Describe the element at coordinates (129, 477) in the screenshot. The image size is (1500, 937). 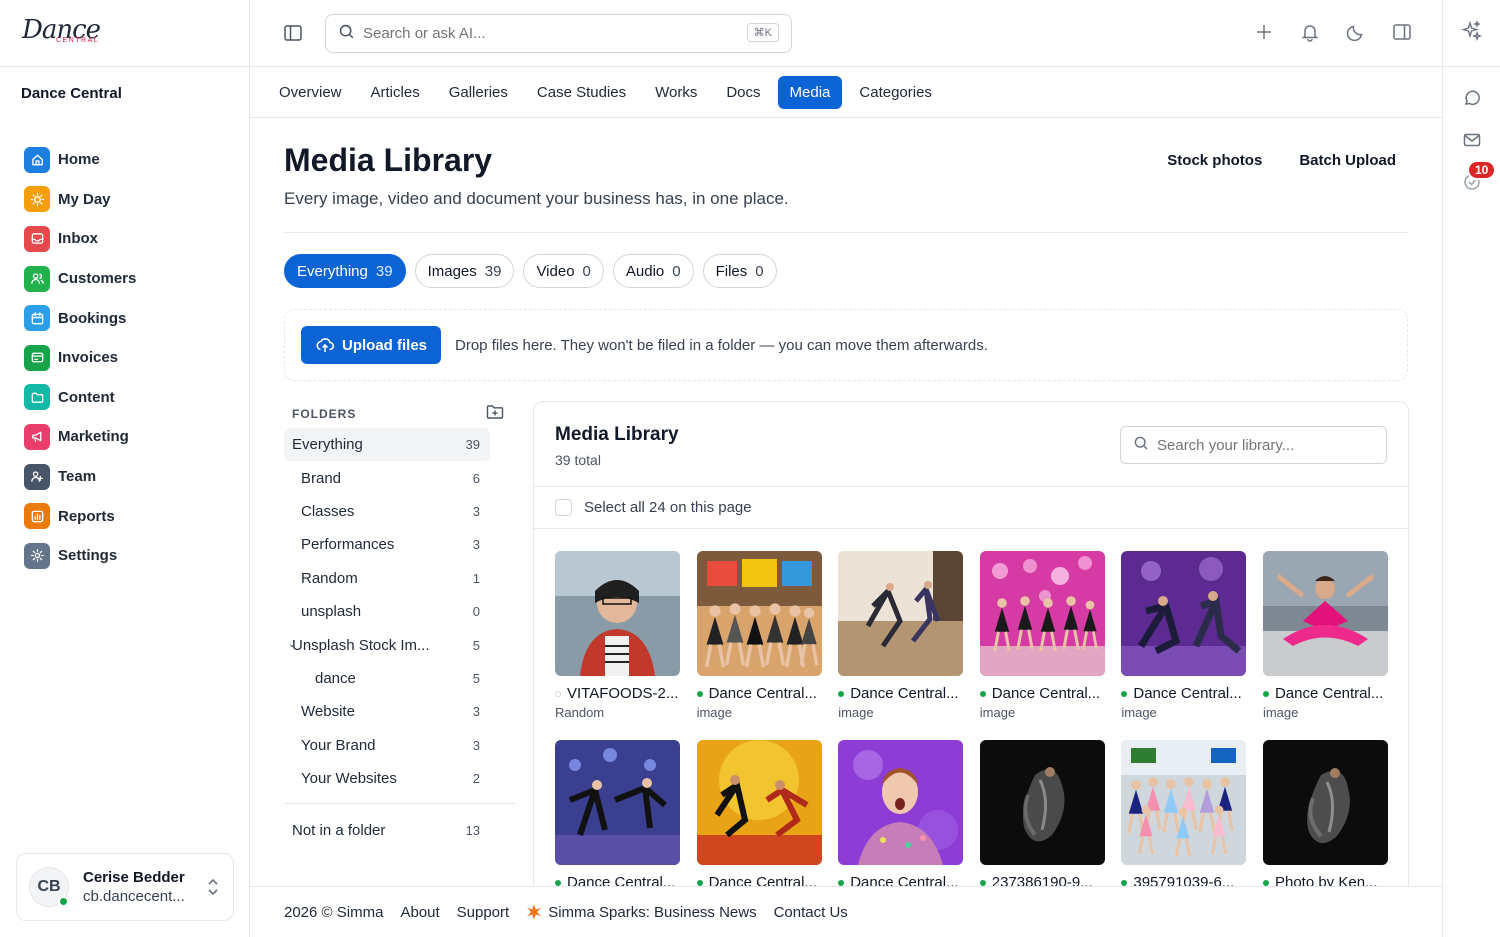
I see `sidebar-item-team: Team` at that location.